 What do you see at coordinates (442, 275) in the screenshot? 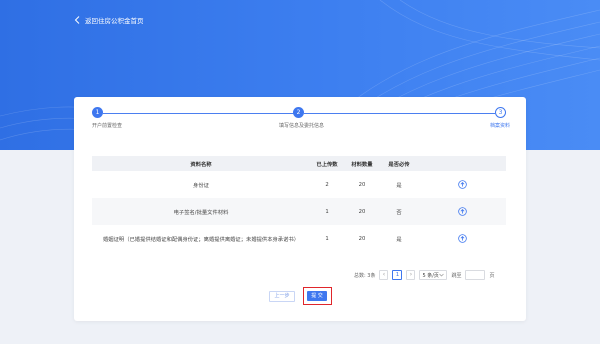
I see `chevron-down-icon` at bounding box center [442, 275].